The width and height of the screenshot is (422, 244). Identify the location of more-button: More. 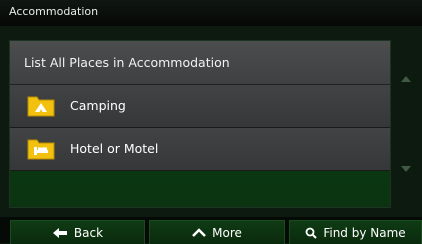
(217, 232).